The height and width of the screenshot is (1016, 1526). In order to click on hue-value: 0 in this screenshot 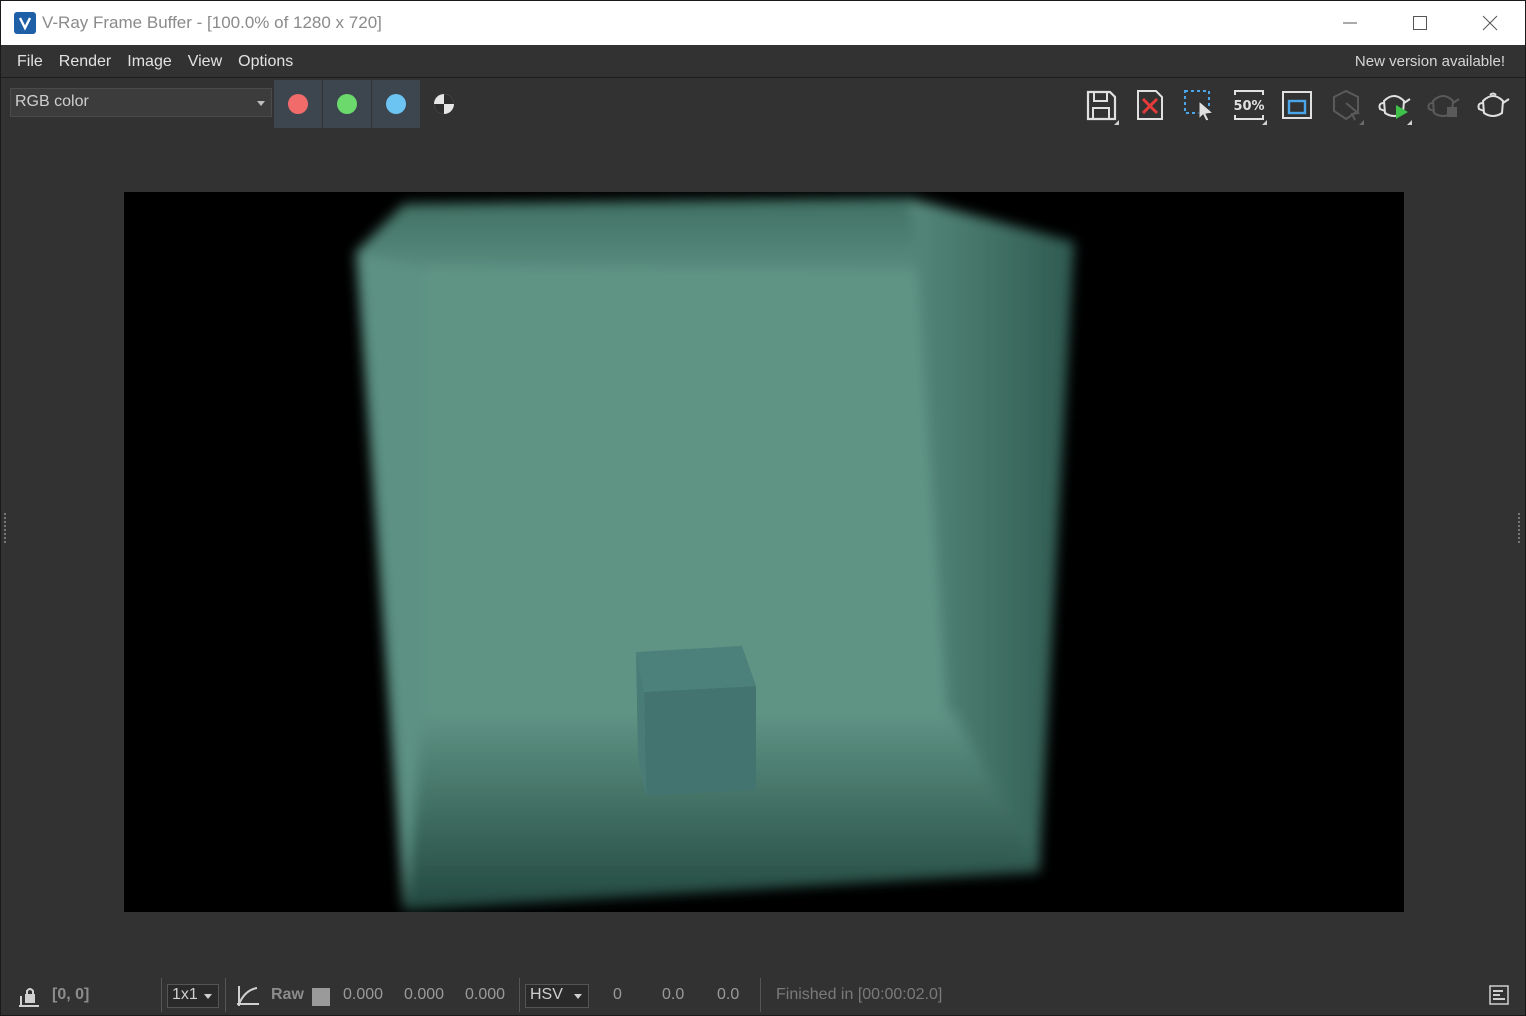, I will do `click(617, 994)`.